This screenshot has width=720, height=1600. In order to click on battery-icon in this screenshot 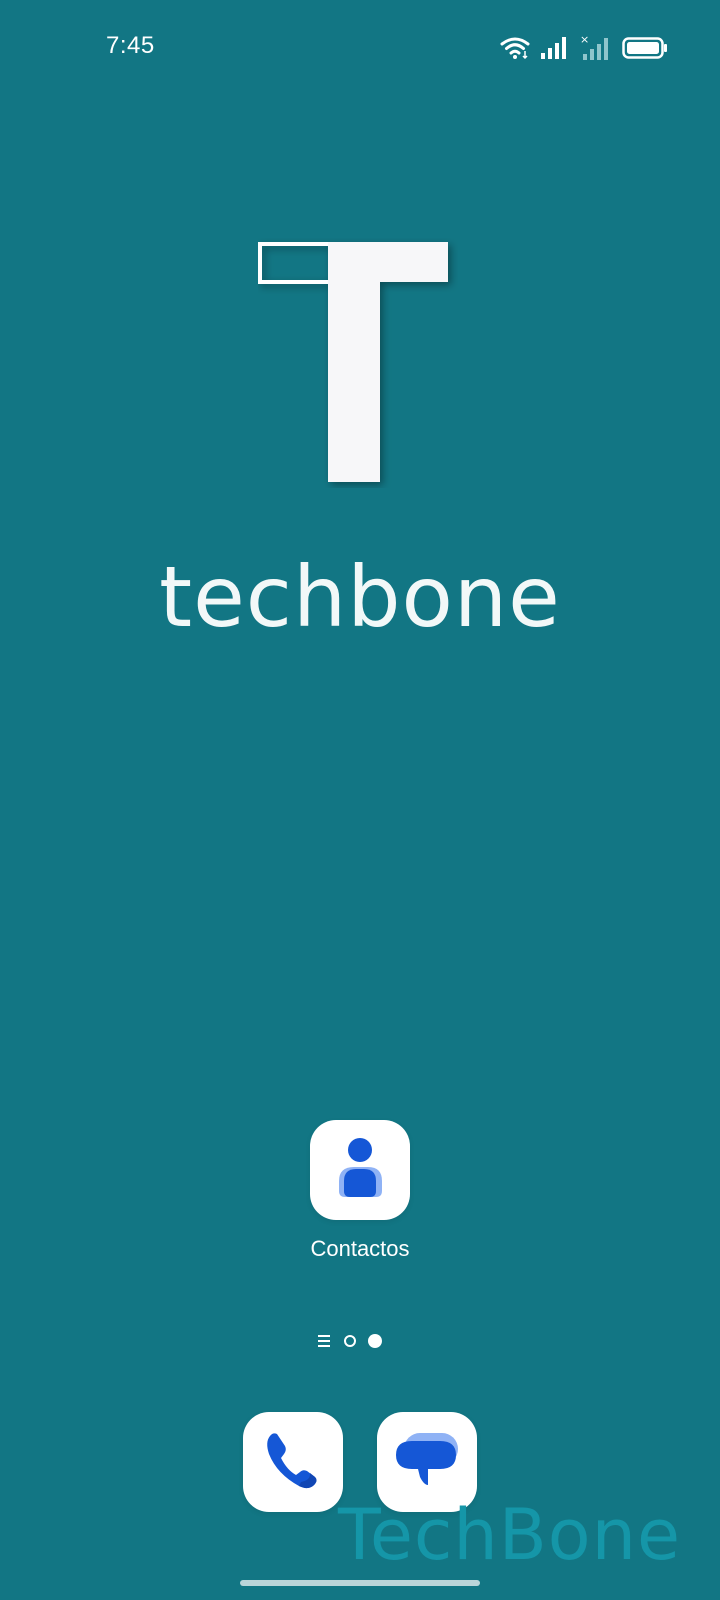, I will do `click(645, 48)`.